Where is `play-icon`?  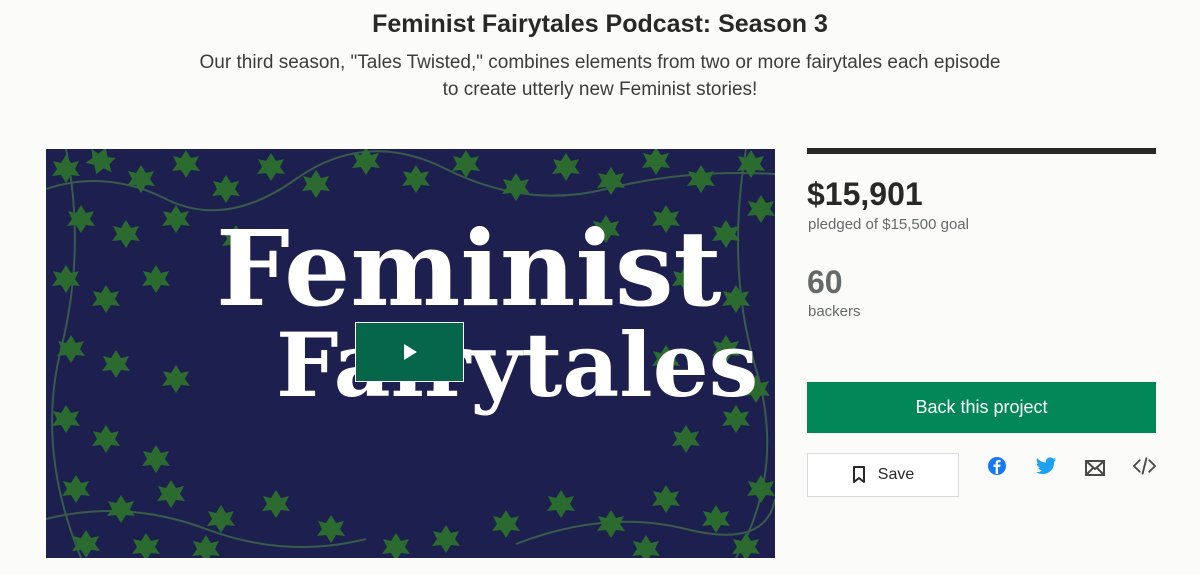 play-icon is located at coordinates (410, 352).